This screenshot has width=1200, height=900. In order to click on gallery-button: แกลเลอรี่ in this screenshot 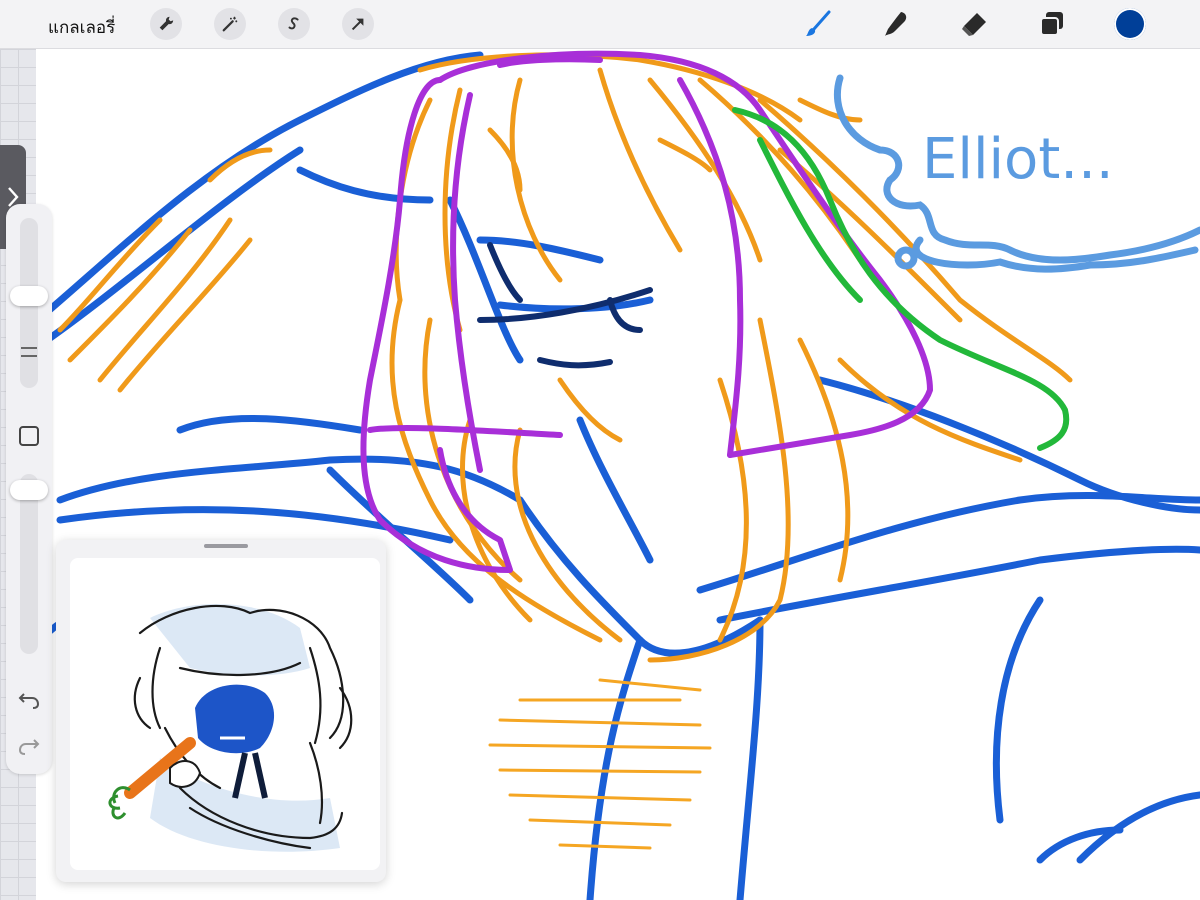, I will do `click(81, 27)`.